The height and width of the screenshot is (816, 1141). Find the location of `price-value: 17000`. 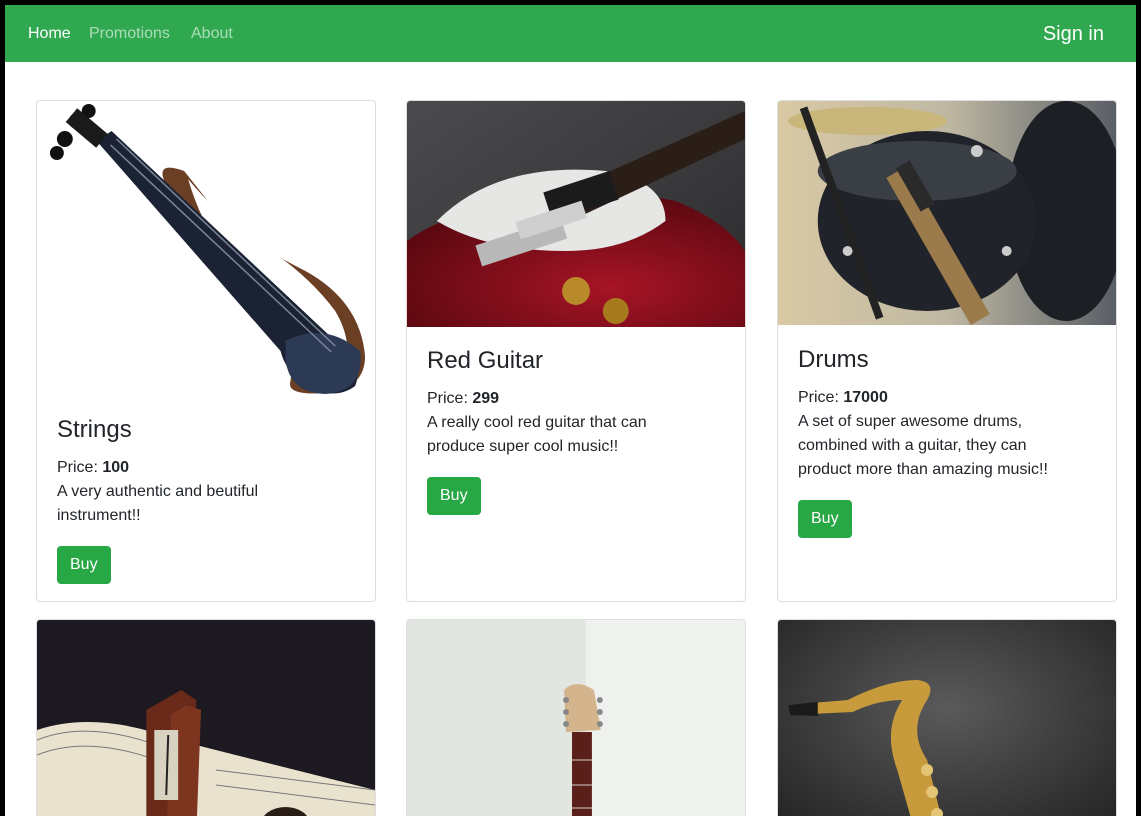

price-value: 17000 is located at coordinates (865, 397).